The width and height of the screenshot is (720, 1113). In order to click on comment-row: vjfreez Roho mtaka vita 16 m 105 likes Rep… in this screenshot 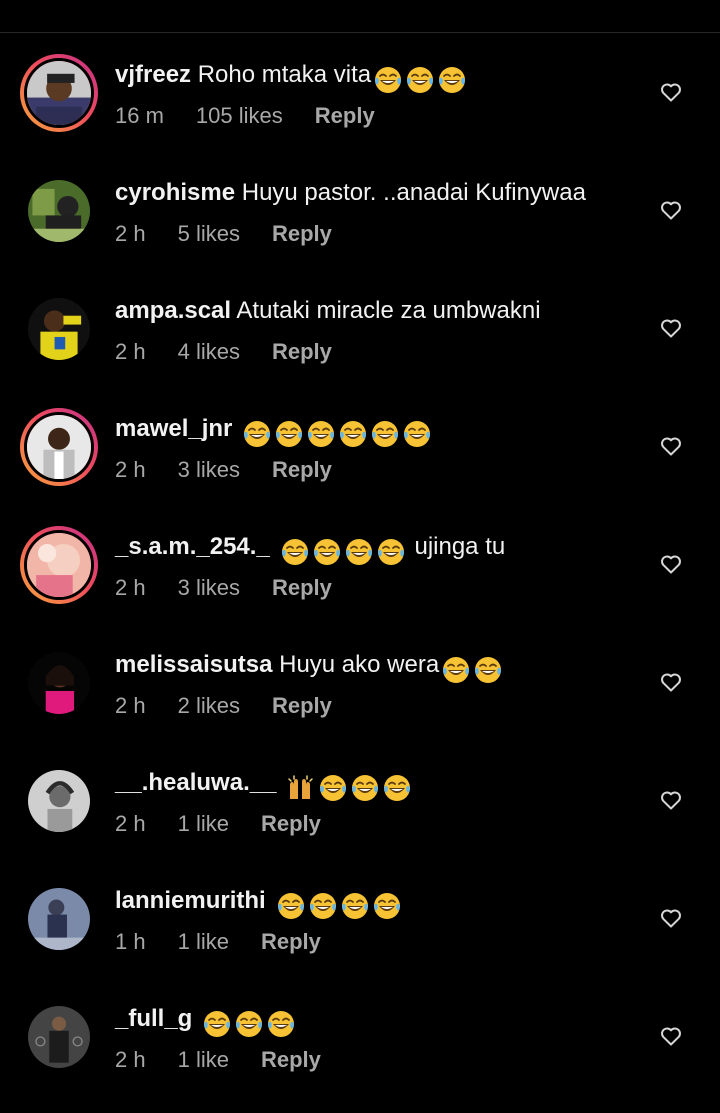, I will do `click(360, 109)`.